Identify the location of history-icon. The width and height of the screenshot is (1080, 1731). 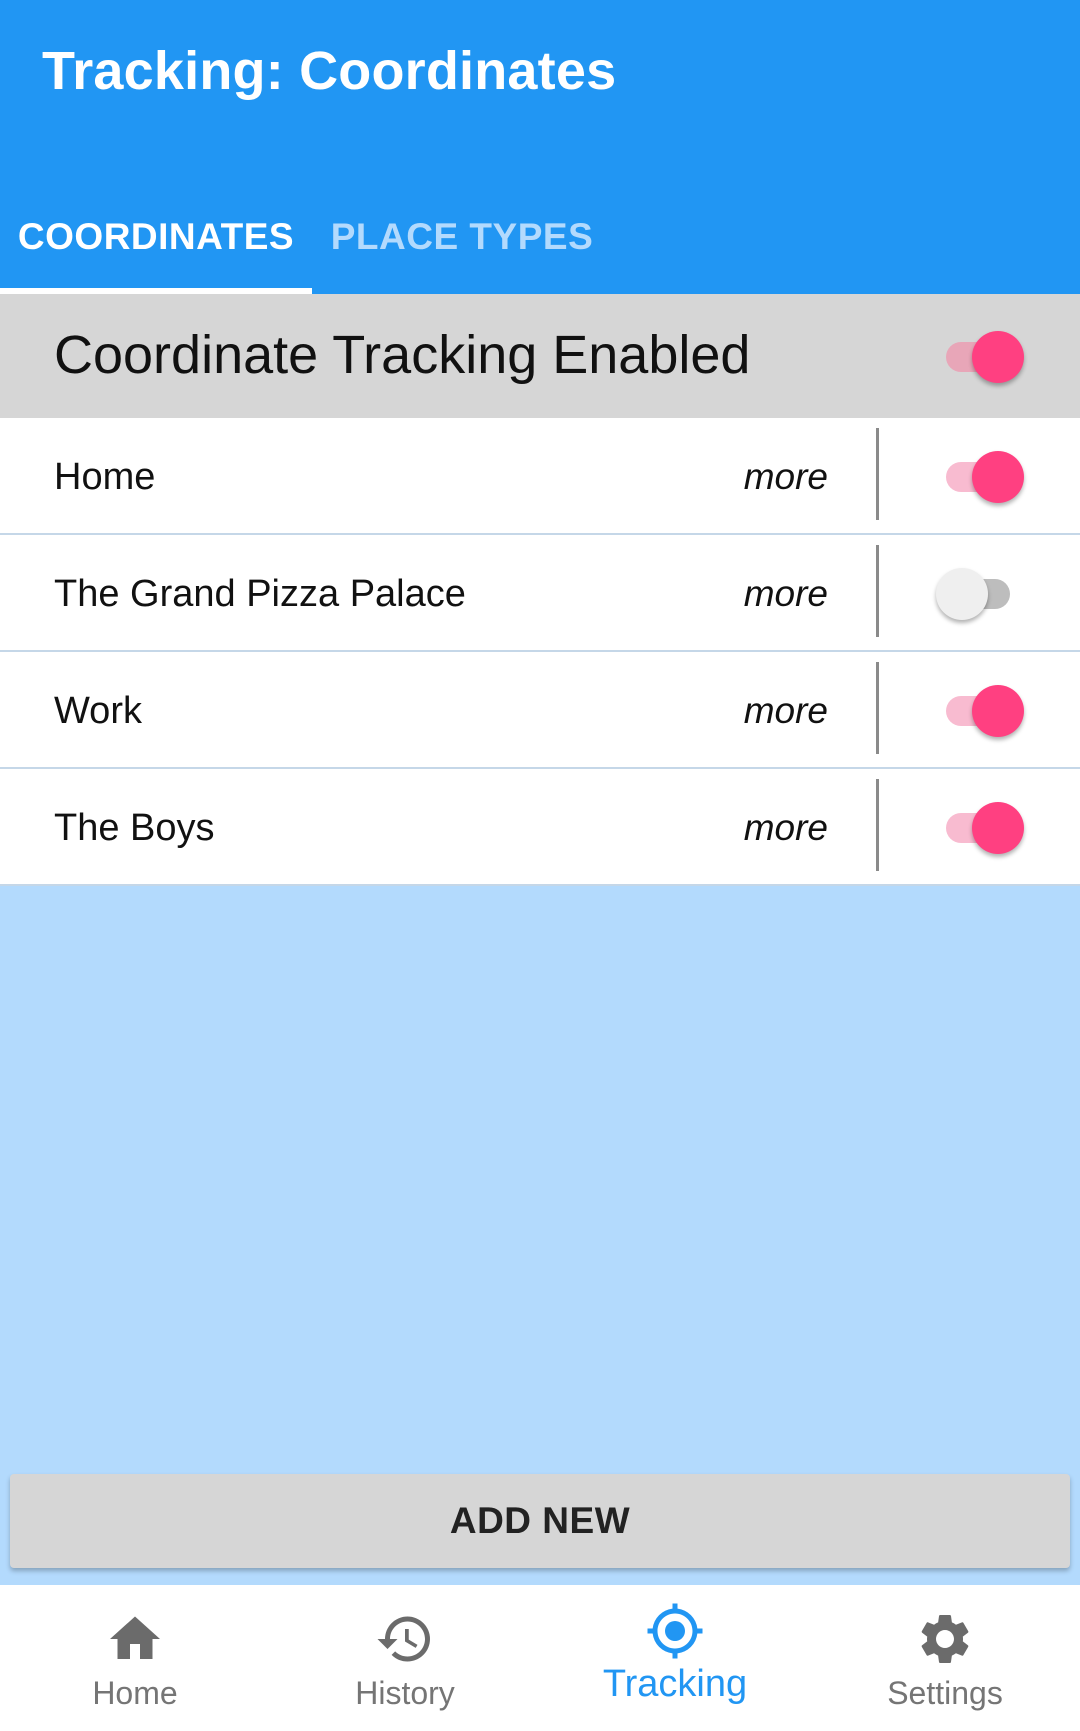
(403, 1639).